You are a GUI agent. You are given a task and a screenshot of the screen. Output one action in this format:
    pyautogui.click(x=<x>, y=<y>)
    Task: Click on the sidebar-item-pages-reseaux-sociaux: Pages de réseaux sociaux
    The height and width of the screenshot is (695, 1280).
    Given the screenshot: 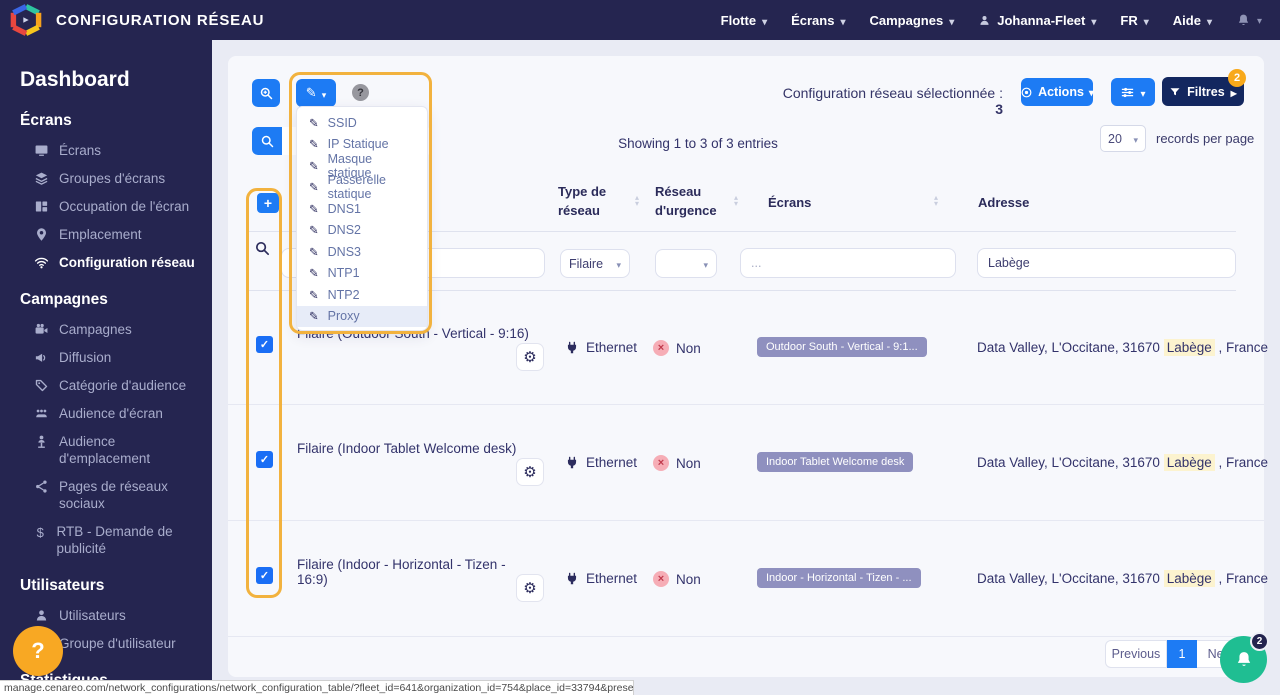 What is the action you would take?
    pyautogui.click(x=109, y=495)
    